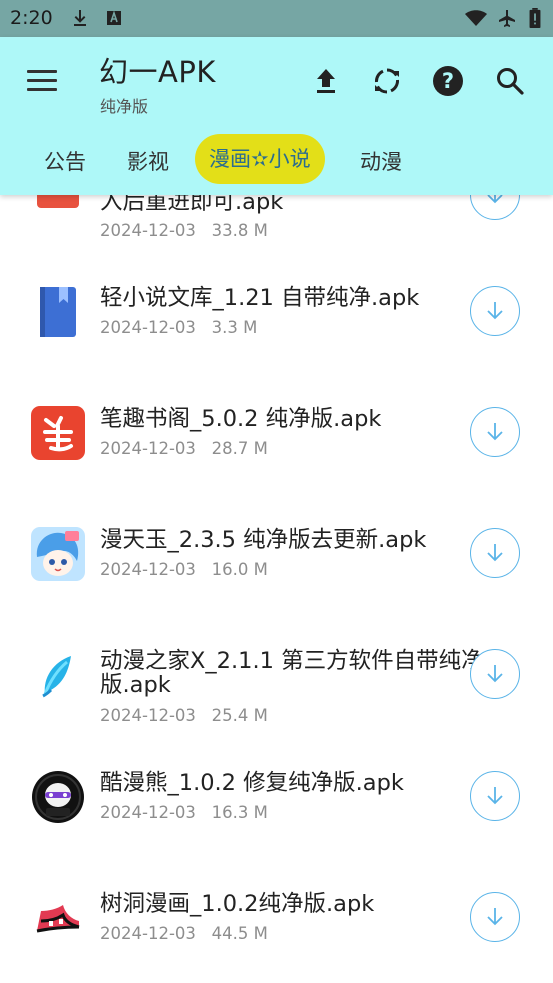 This screenshot has width=553, height=983. I want to click on file-size: 16.3 M, so click(239, 812).